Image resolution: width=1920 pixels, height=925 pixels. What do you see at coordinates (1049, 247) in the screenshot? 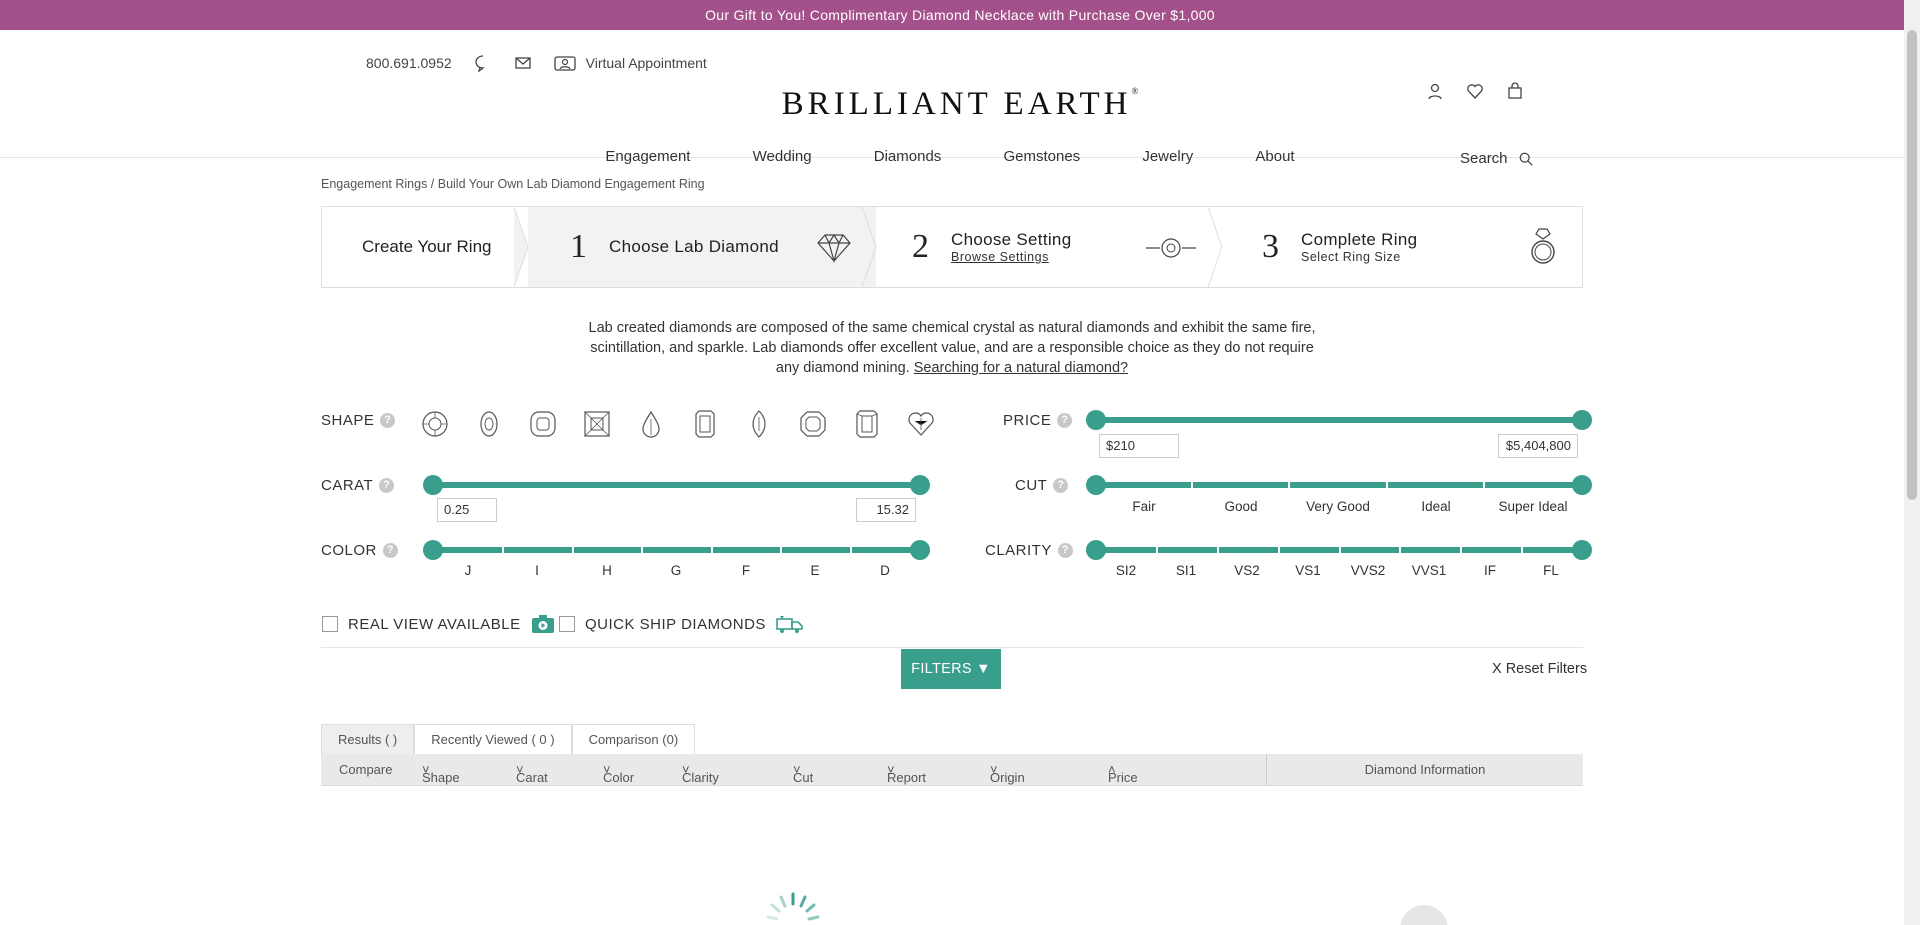
I see `step-choose-setting: 2 Choose Setting Browse Settings` at bounding box center [1049, 247].